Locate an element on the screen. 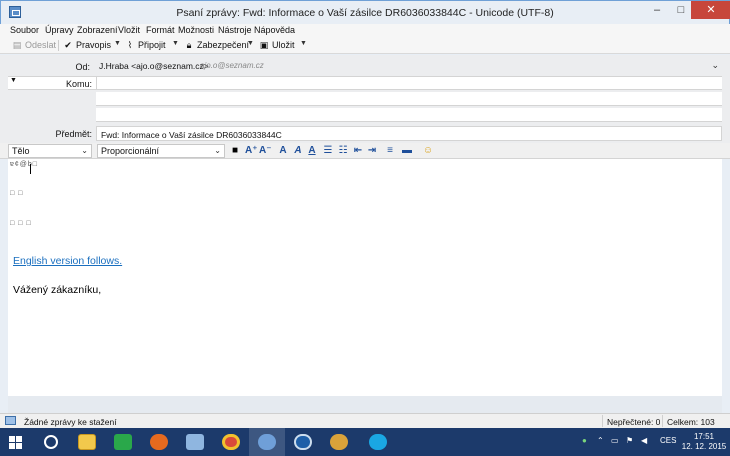  chrome-icon is located at coordinates (231, 442).